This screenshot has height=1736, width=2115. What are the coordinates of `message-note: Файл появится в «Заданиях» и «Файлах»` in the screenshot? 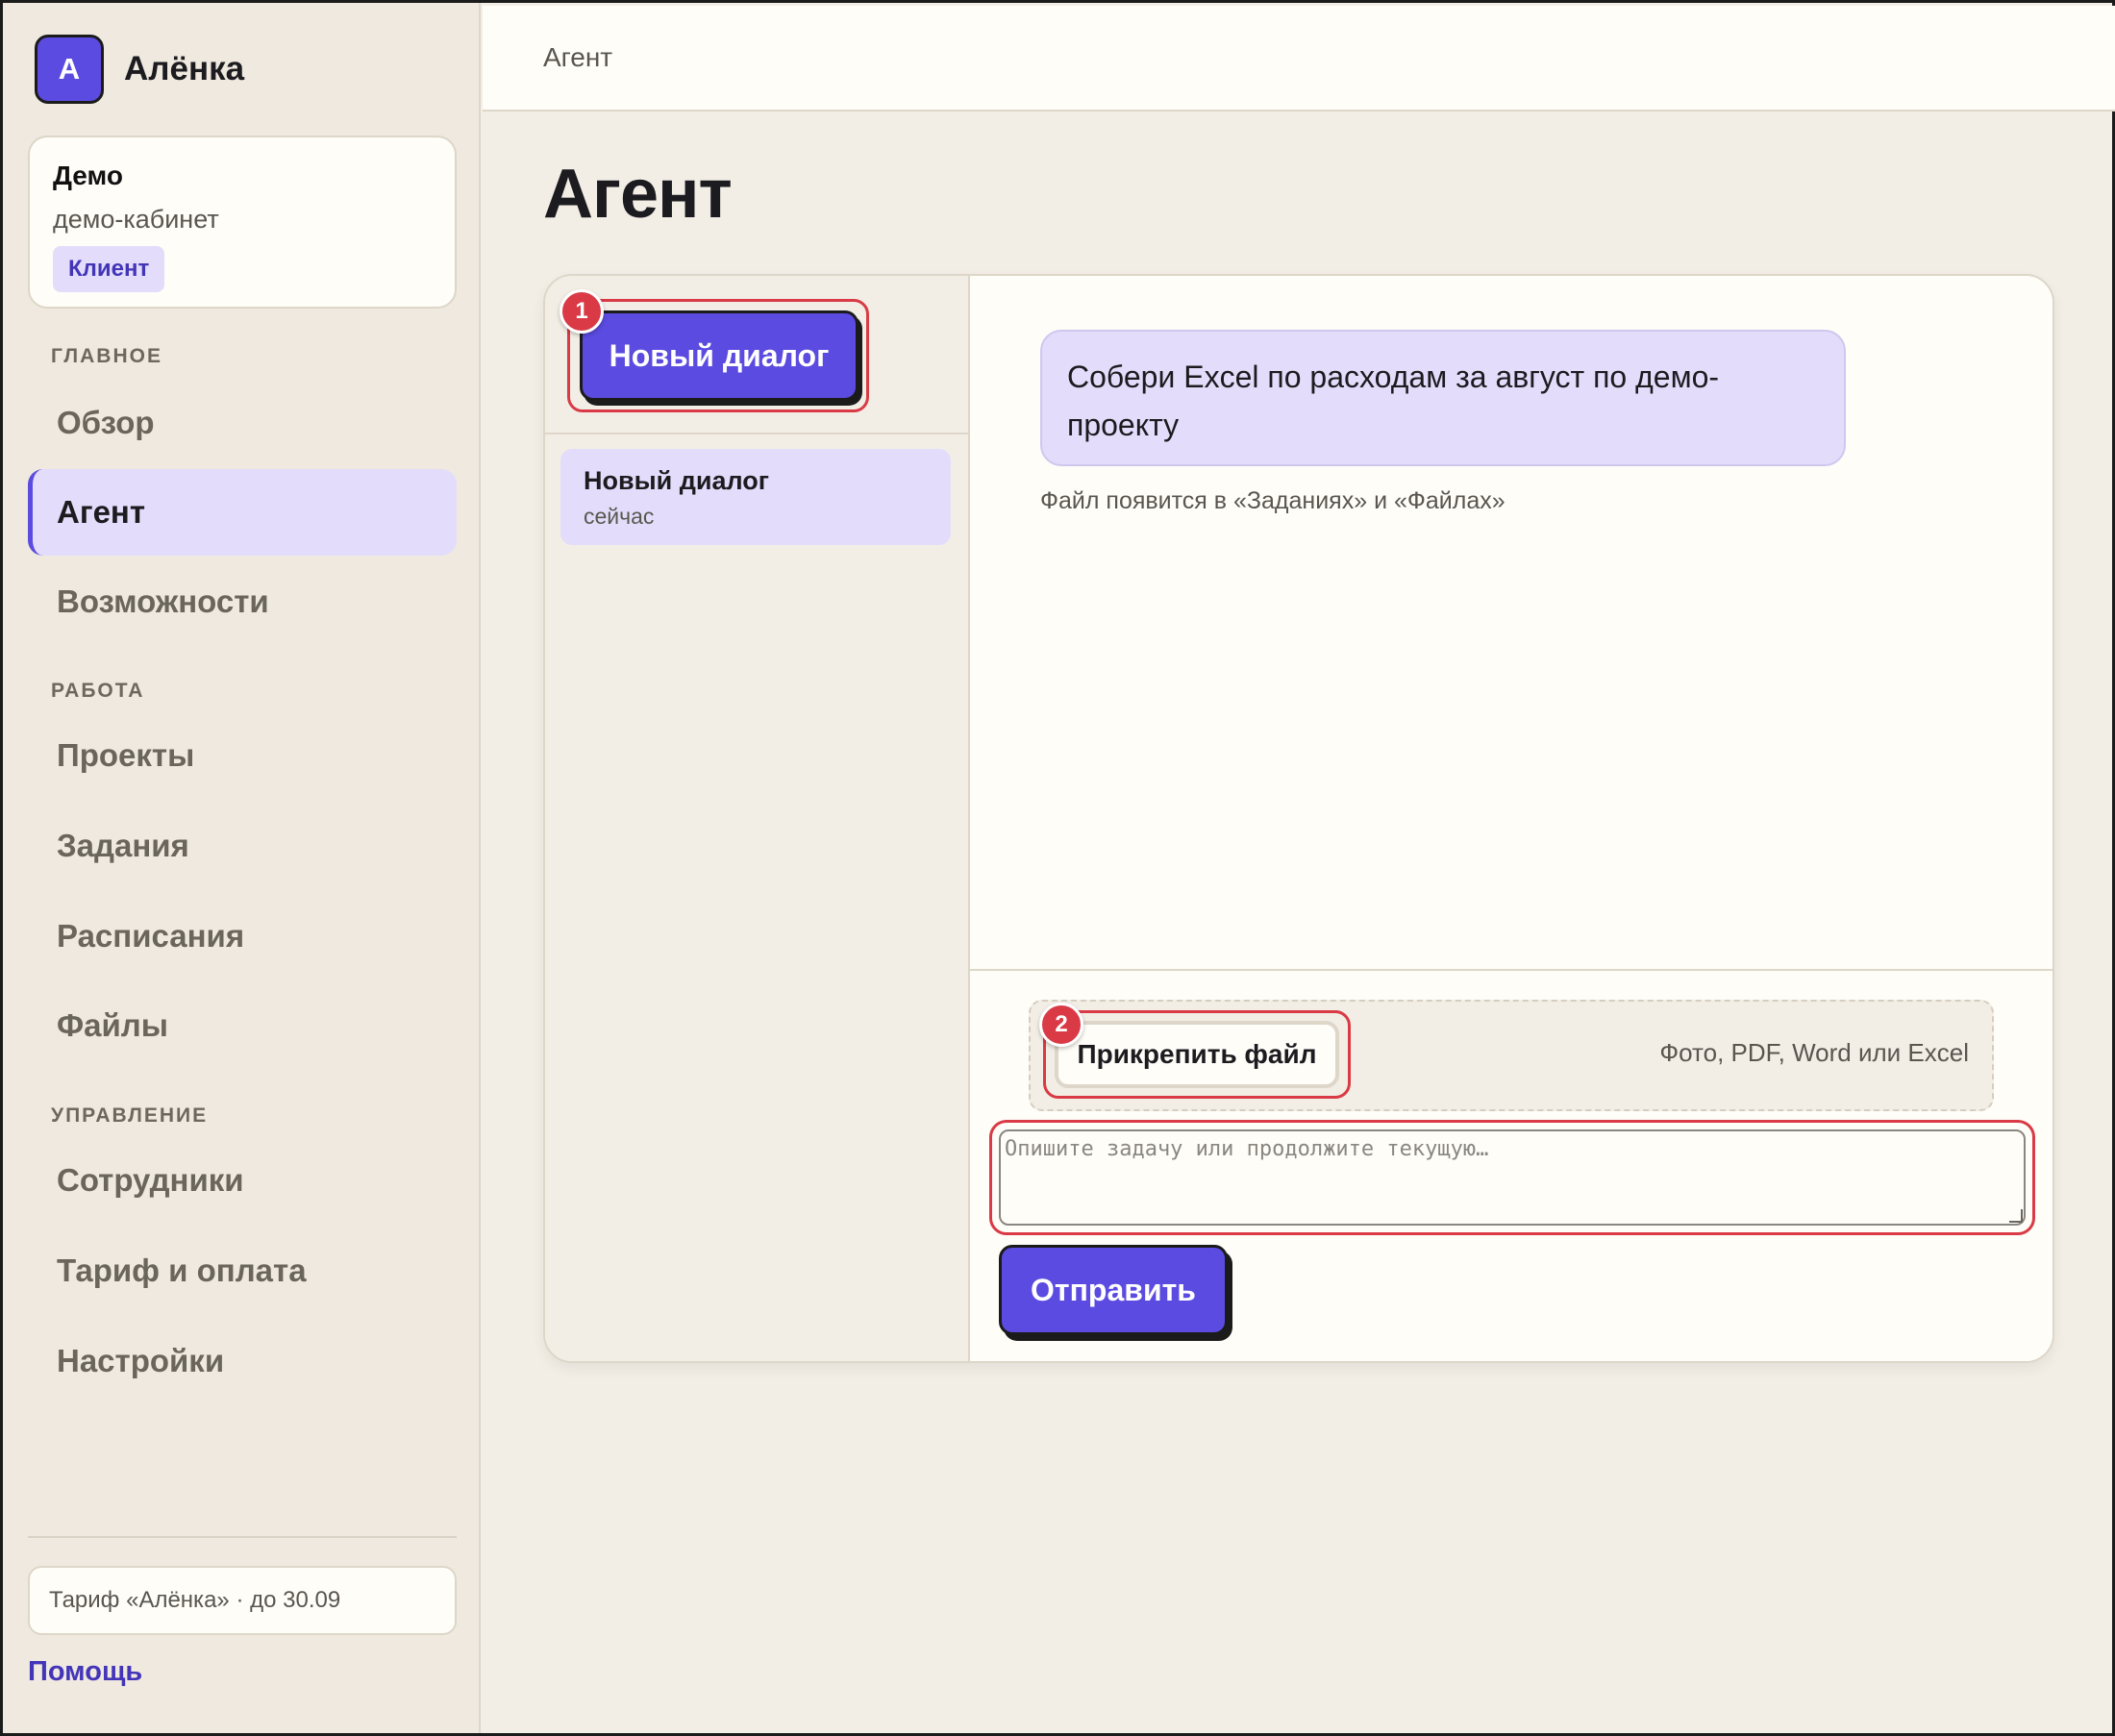 It's located at (1272, 500).